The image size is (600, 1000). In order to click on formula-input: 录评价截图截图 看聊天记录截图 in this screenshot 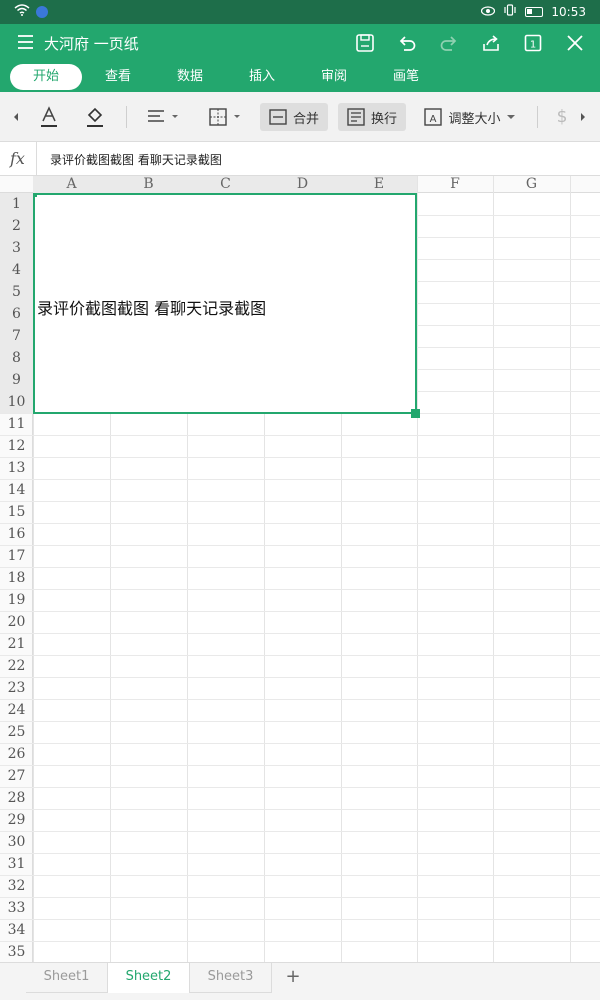, I will do `click(136, 159)`.